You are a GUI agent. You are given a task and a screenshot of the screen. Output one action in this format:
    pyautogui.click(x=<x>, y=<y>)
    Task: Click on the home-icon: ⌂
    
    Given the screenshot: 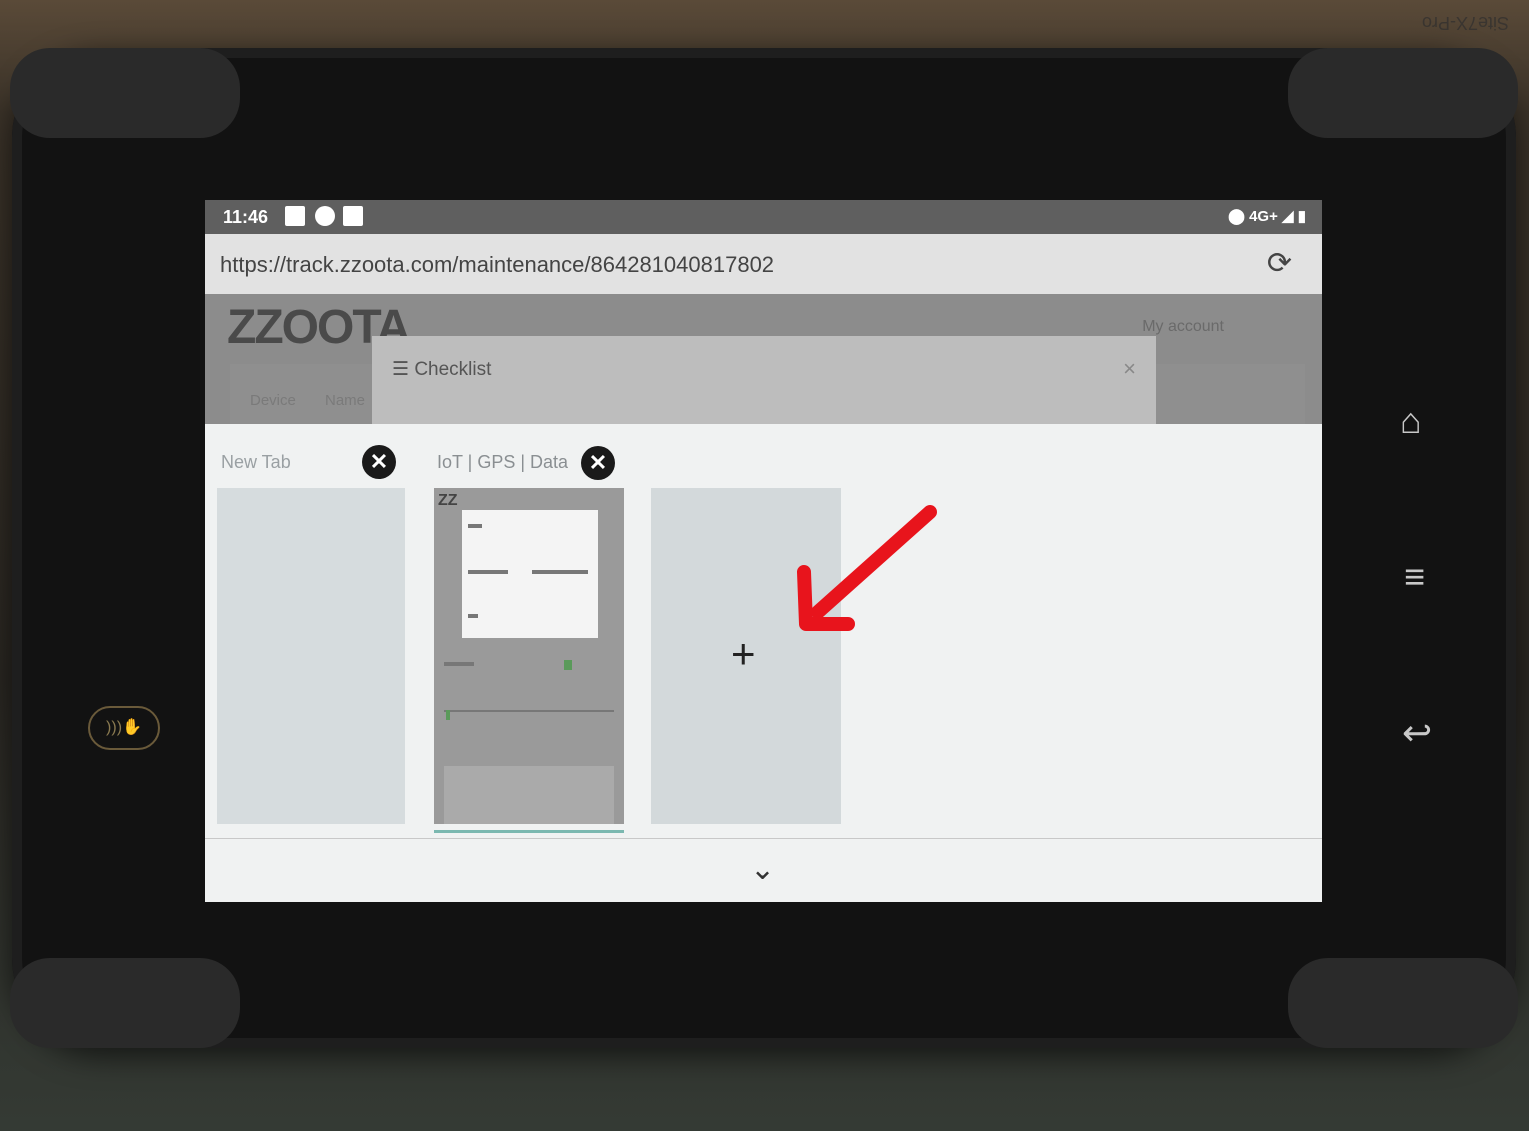 What is the action you would take?
    pyautogui.click(x=1411, y=421)
    